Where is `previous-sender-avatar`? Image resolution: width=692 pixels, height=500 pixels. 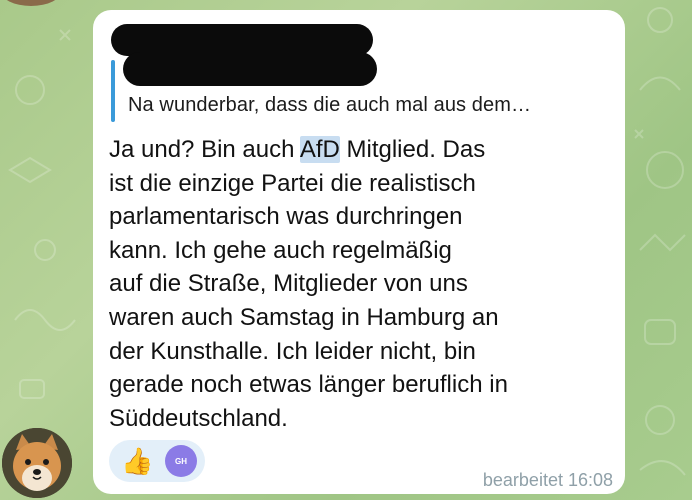 previous-sender-avatar is located at coordinates (31, 3).